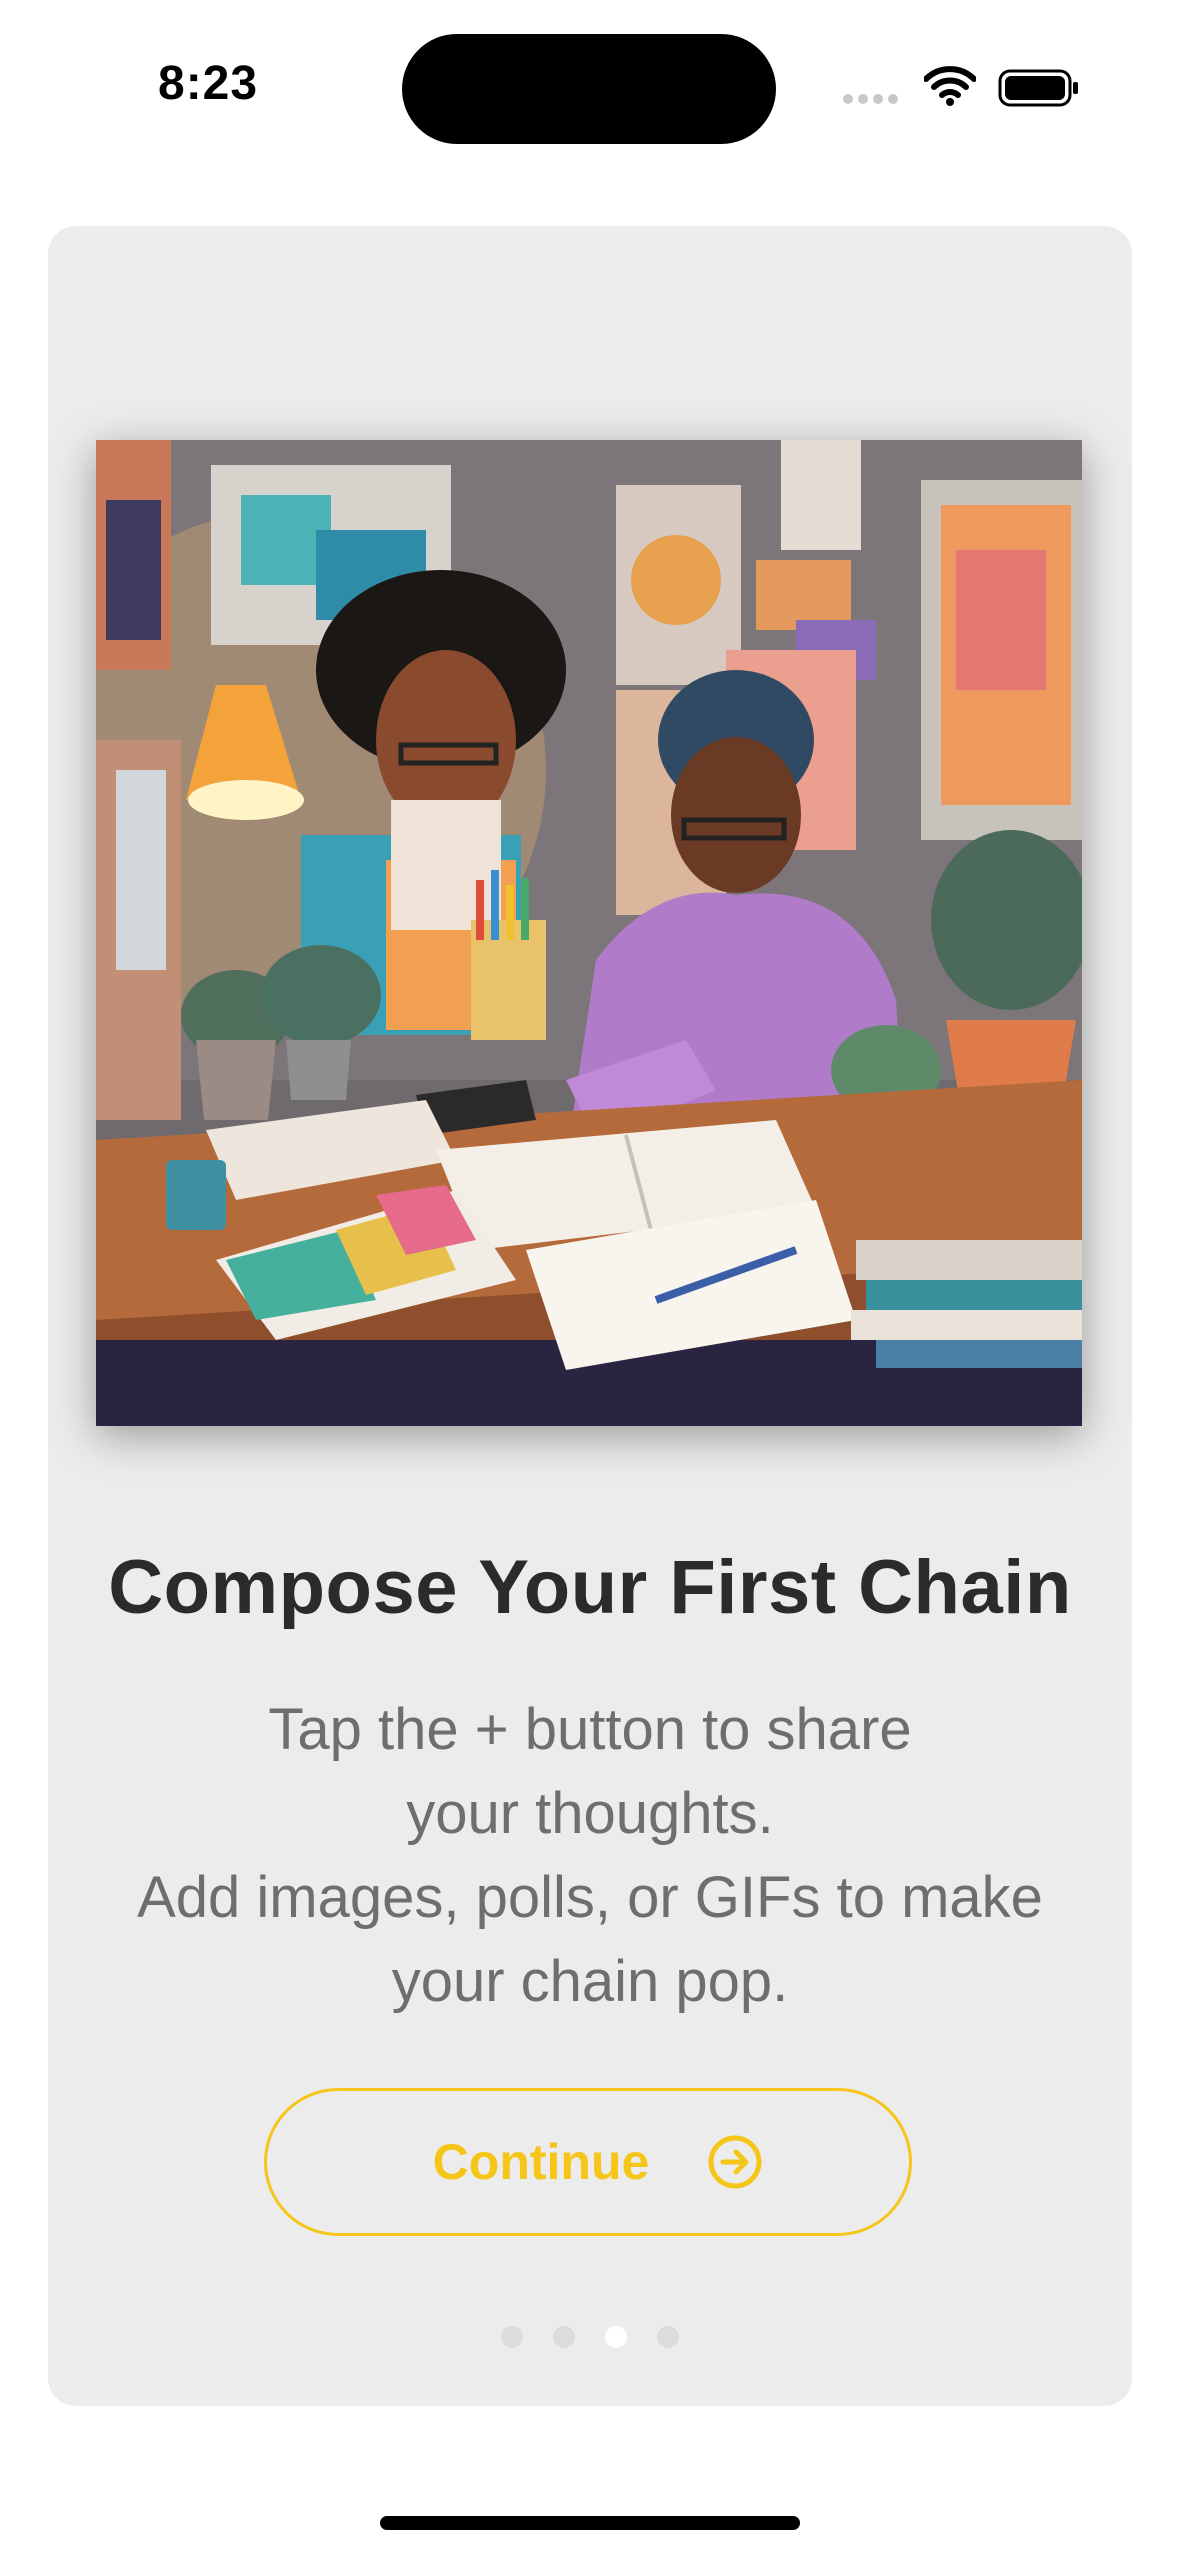 This screenshot has height=2556, width=1179. Describe the element at coordinates (590, 1897) in the screenshot. I see `subtitle-line: Add images, polls, or GIFs to make` at that location.